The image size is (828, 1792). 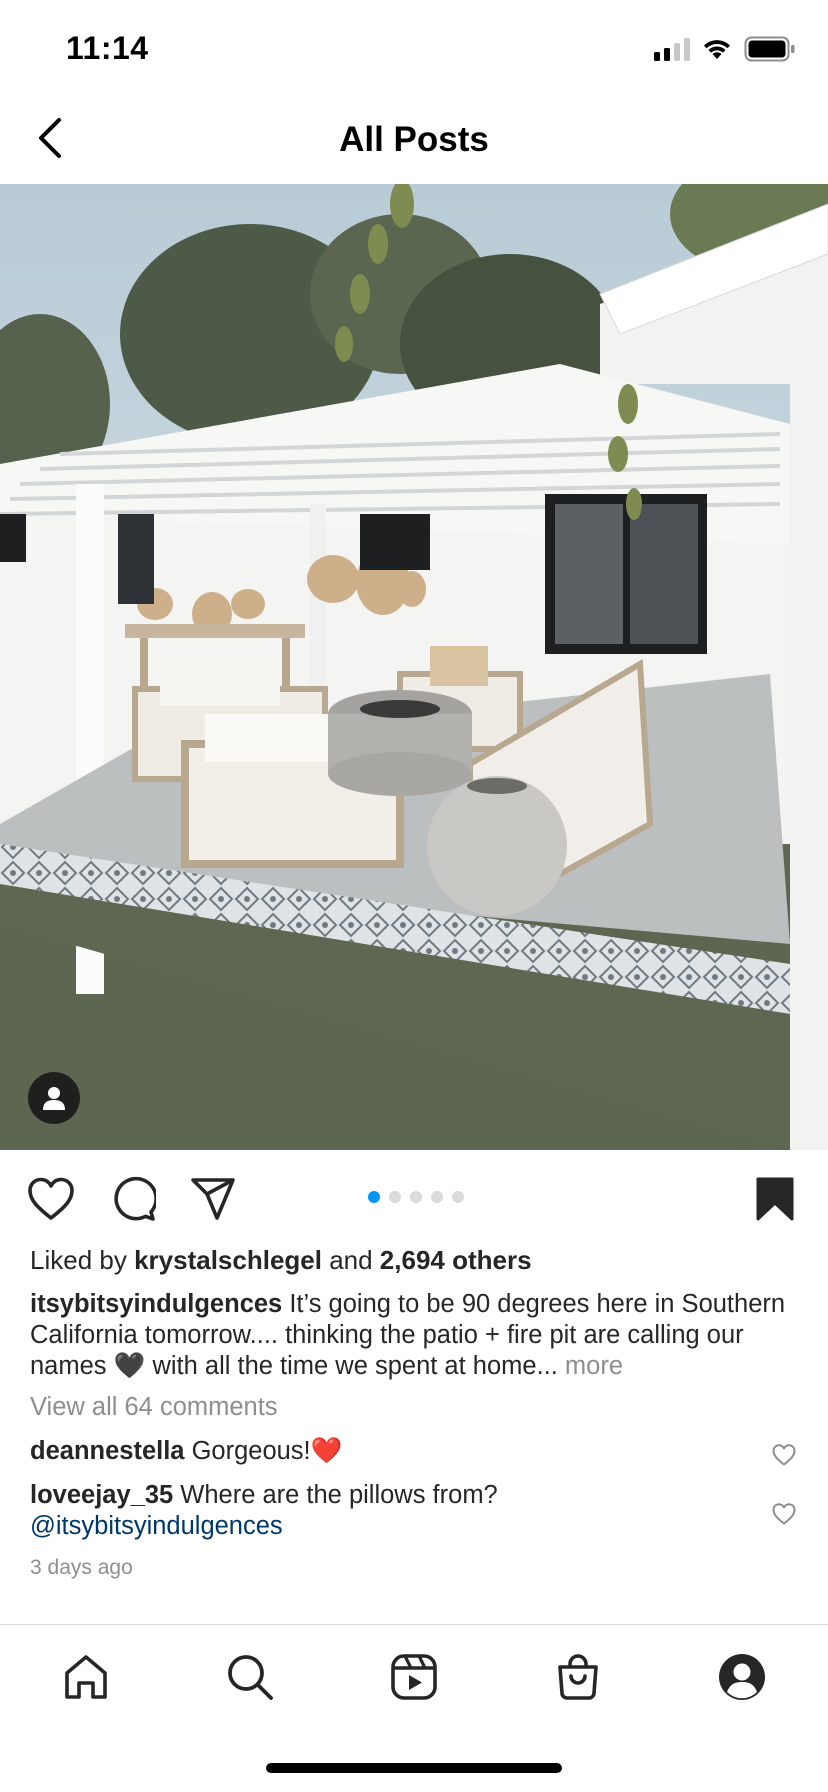 I want to click on bookmark-icon, so click(x=775, y=1199).